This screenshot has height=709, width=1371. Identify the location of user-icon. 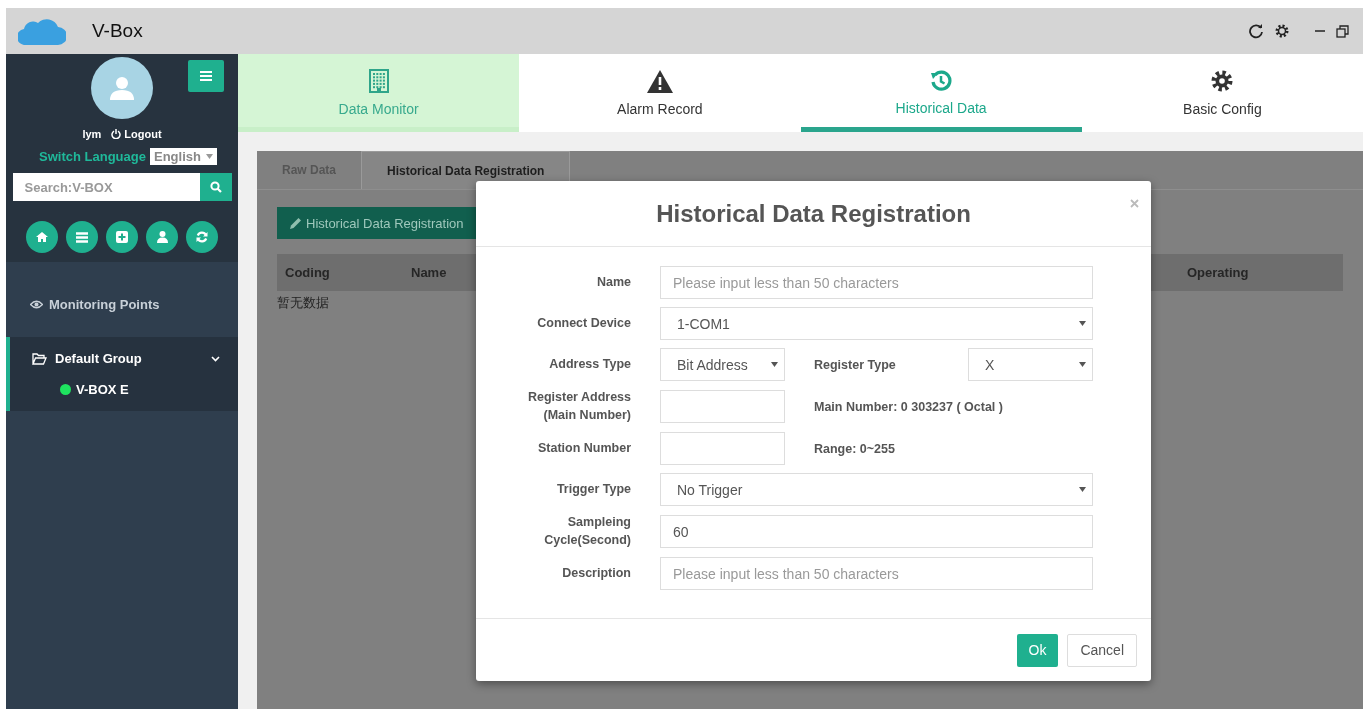
(162, 237).